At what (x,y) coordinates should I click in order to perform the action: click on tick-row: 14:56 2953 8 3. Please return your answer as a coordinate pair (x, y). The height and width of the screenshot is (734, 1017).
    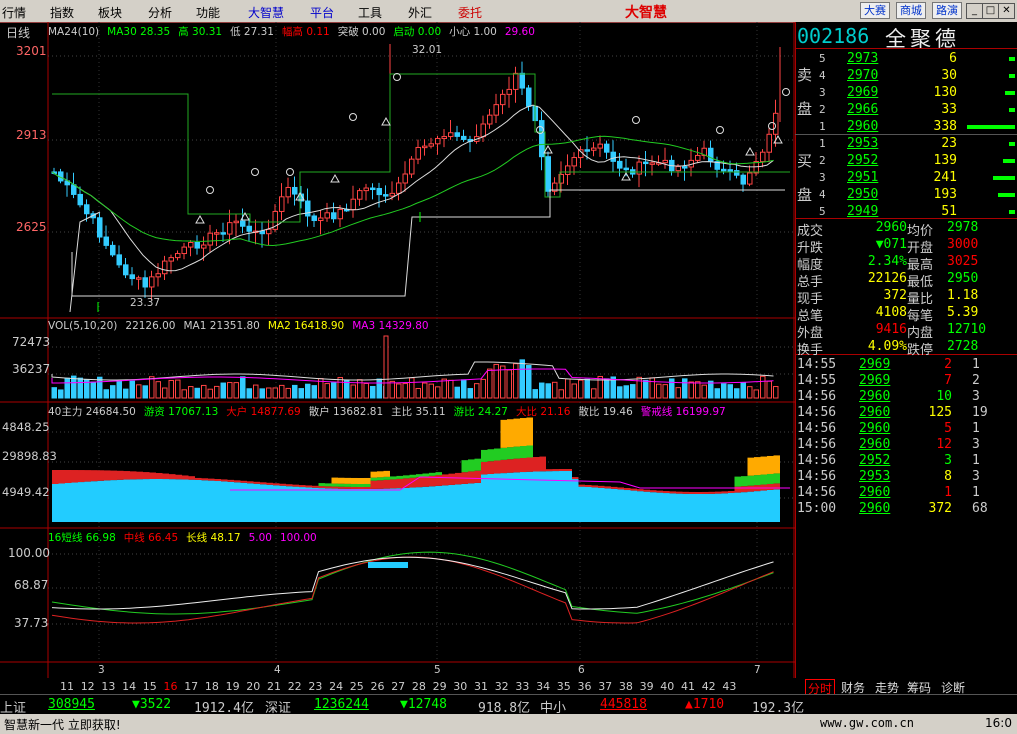
    Looking at the image, I should click on (907, 477).